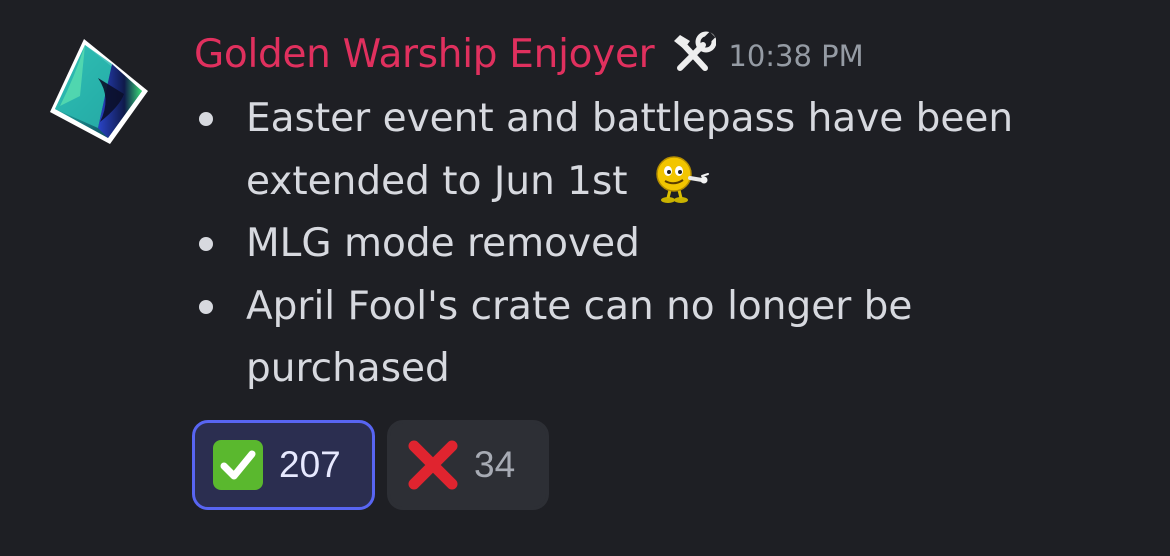  I want to click on pointing-smiley-emoji, so click(679, 178).